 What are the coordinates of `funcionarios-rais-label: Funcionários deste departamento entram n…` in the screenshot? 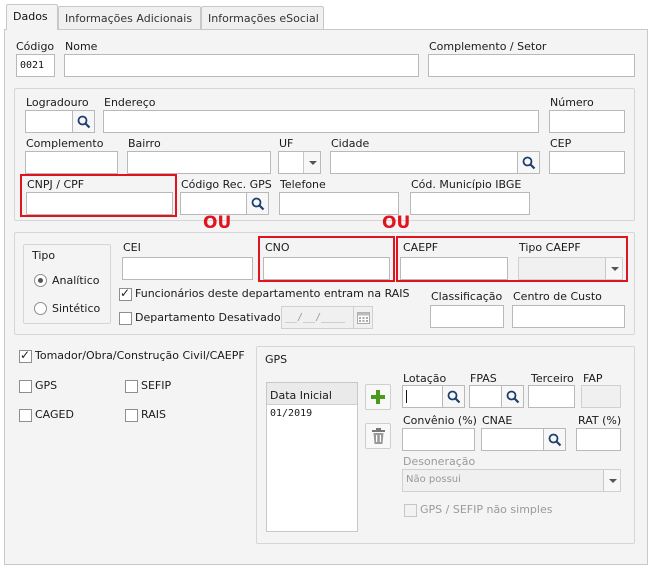 It's located at (272, 293).